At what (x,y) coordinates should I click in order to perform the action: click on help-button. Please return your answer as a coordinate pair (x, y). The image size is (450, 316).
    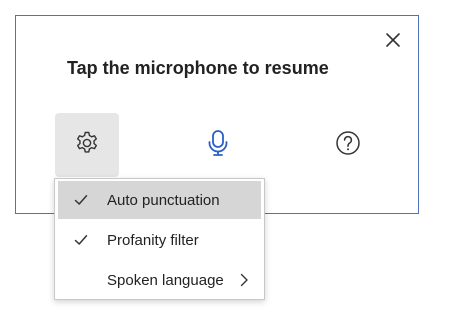
    Looking at the image, I should click on (348, 145).